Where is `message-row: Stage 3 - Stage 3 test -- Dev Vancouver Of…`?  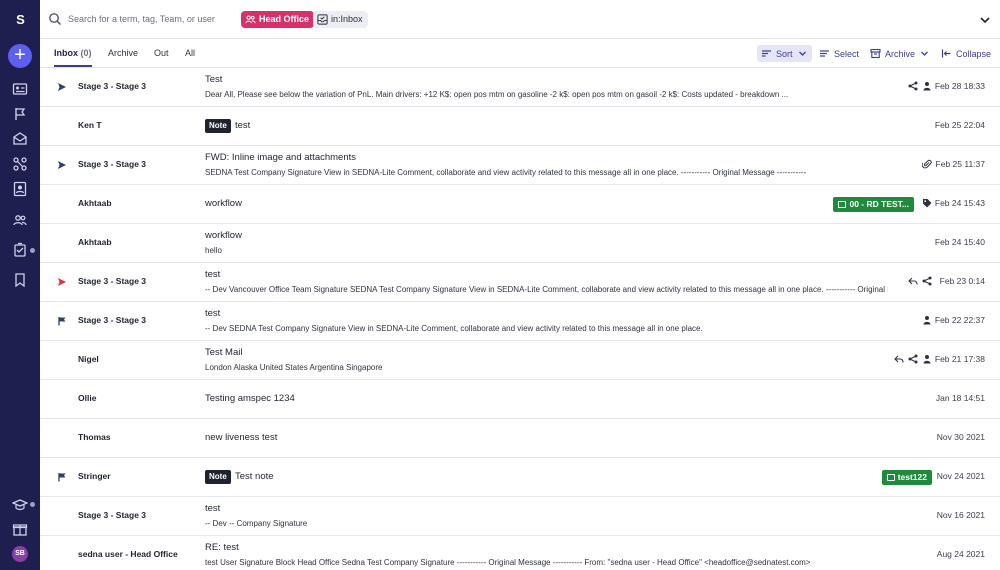
message-row: Stage 3 - Stage 3 test -- Dev Vancouver Of… is located at coordinates (520, 282).